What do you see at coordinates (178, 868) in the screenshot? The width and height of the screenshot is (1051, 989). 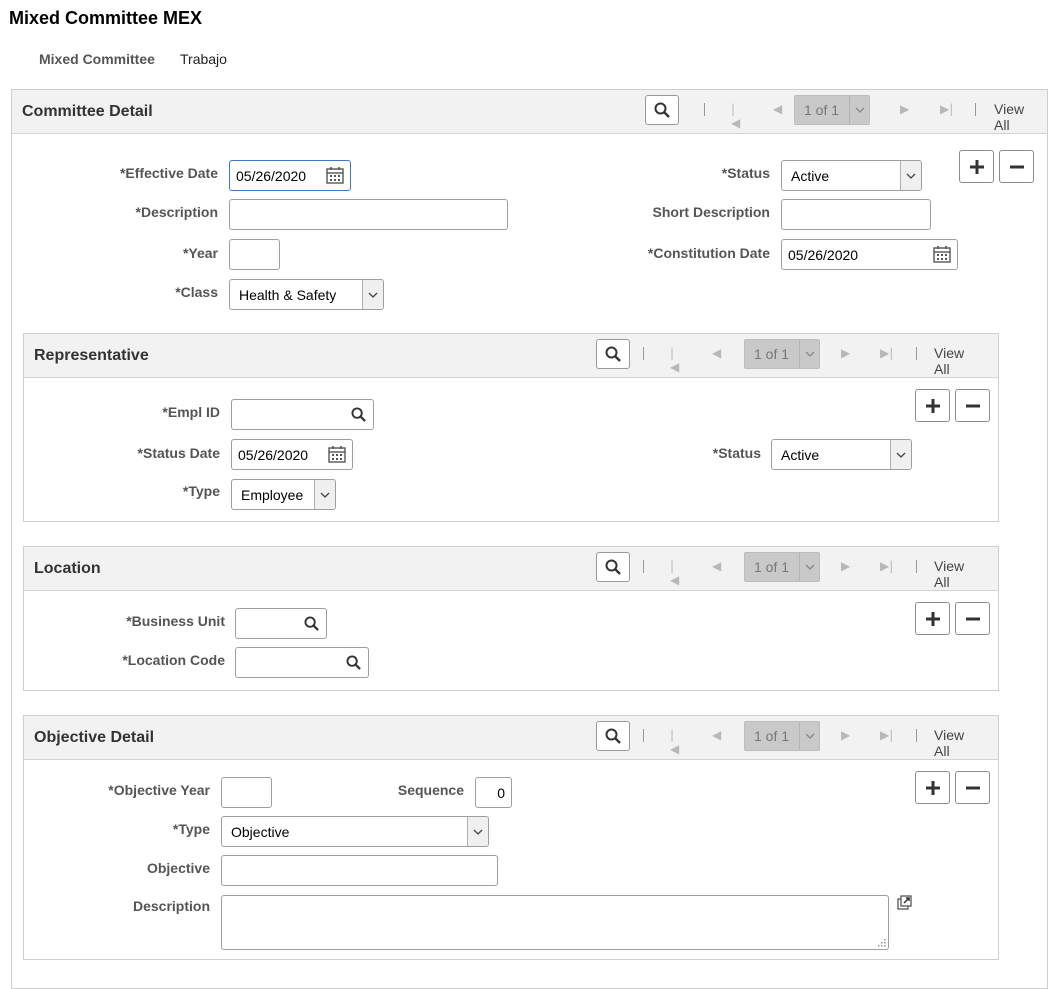 I see `objective-label: Objective` at bounding box center [178, 868].